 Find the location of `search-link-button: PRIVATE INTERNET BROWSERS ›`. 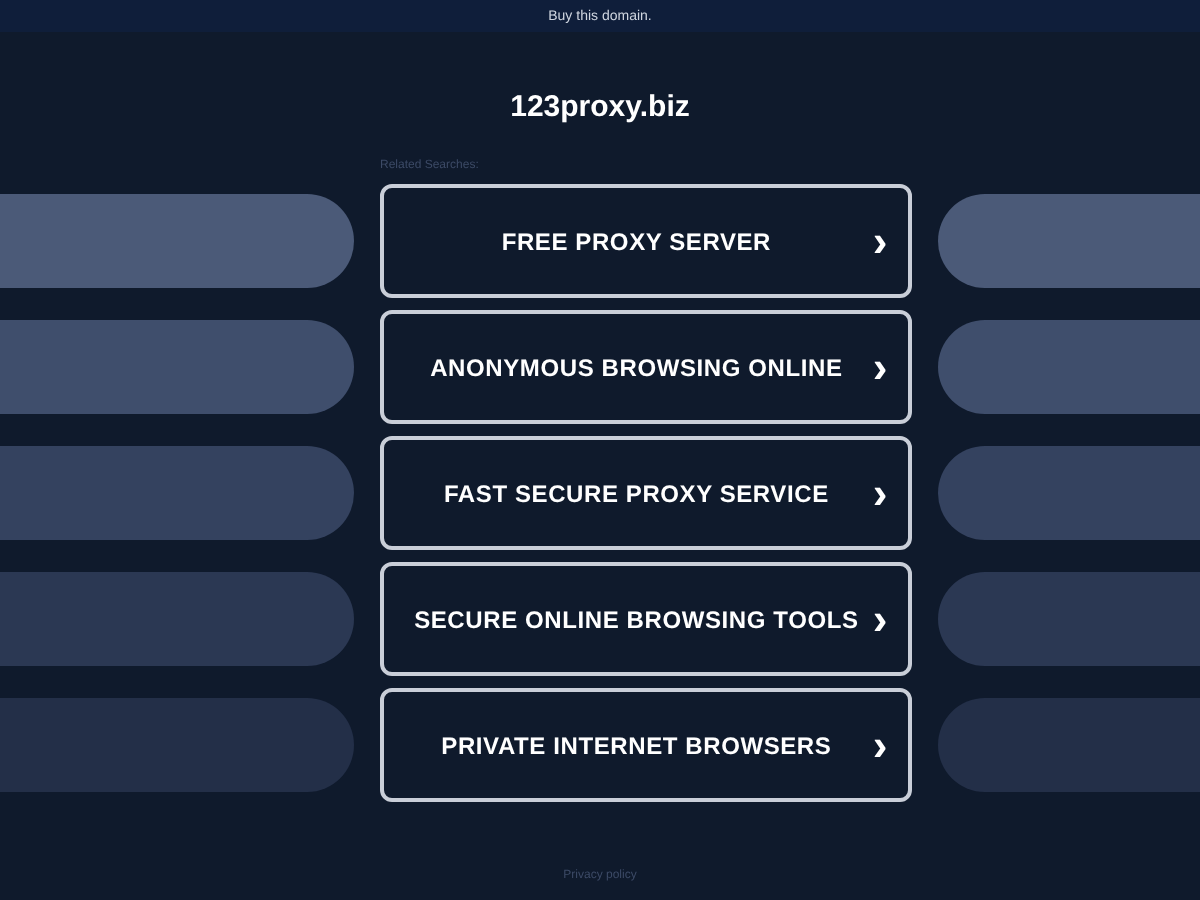

search-link-button: PRIVATE INTERNET BROWSERS › is located at coordinates (646, 745).